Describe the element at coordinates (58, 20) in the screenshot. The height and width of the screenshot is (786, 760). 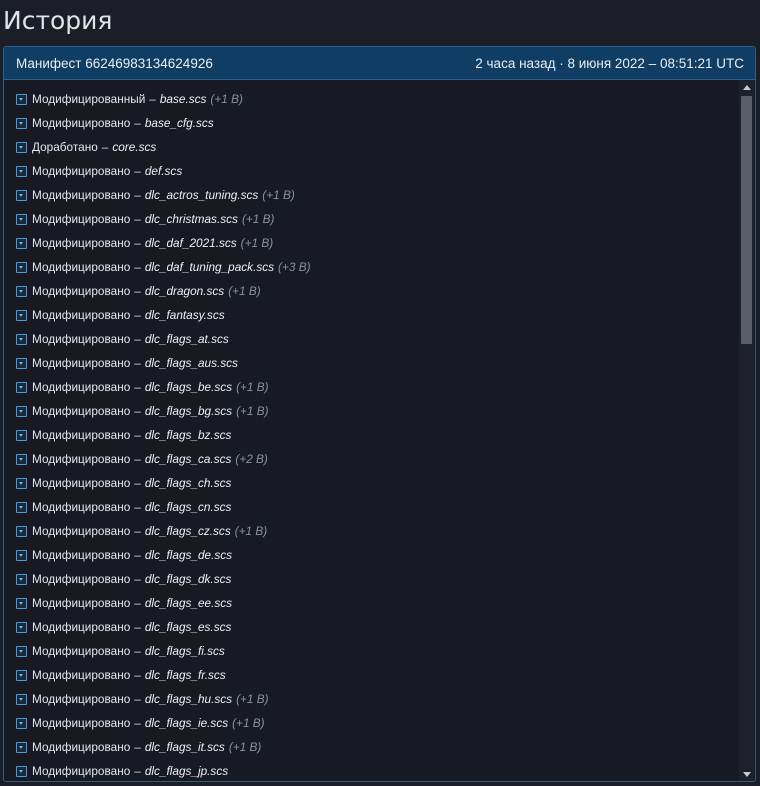
I see `page-title: История` at that location.